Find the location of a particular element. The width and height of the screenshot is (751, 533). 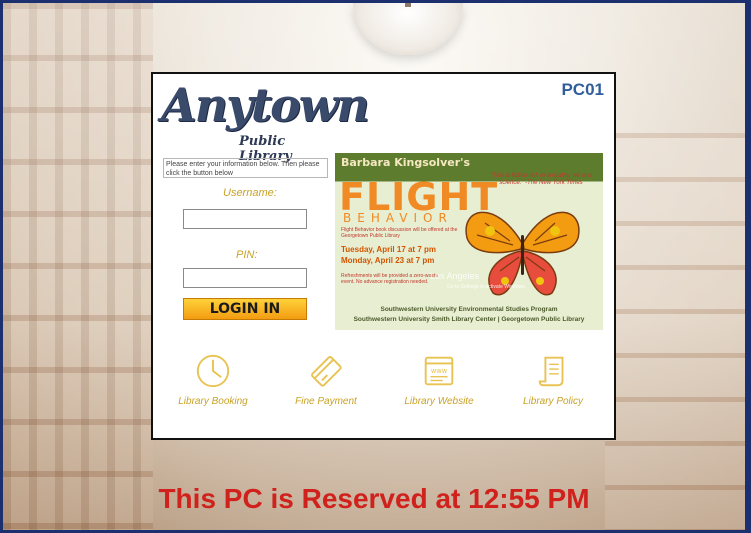

credit-card-icon is located at coordinates (326, 371).